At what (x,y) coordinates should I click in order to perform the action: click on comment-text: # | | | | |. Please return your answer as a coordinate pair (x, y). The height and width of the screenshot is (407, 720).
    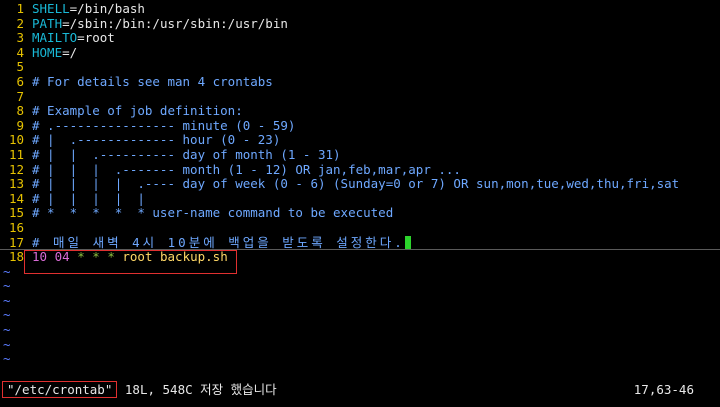
    Looking at the image, I should click on (88, 198).